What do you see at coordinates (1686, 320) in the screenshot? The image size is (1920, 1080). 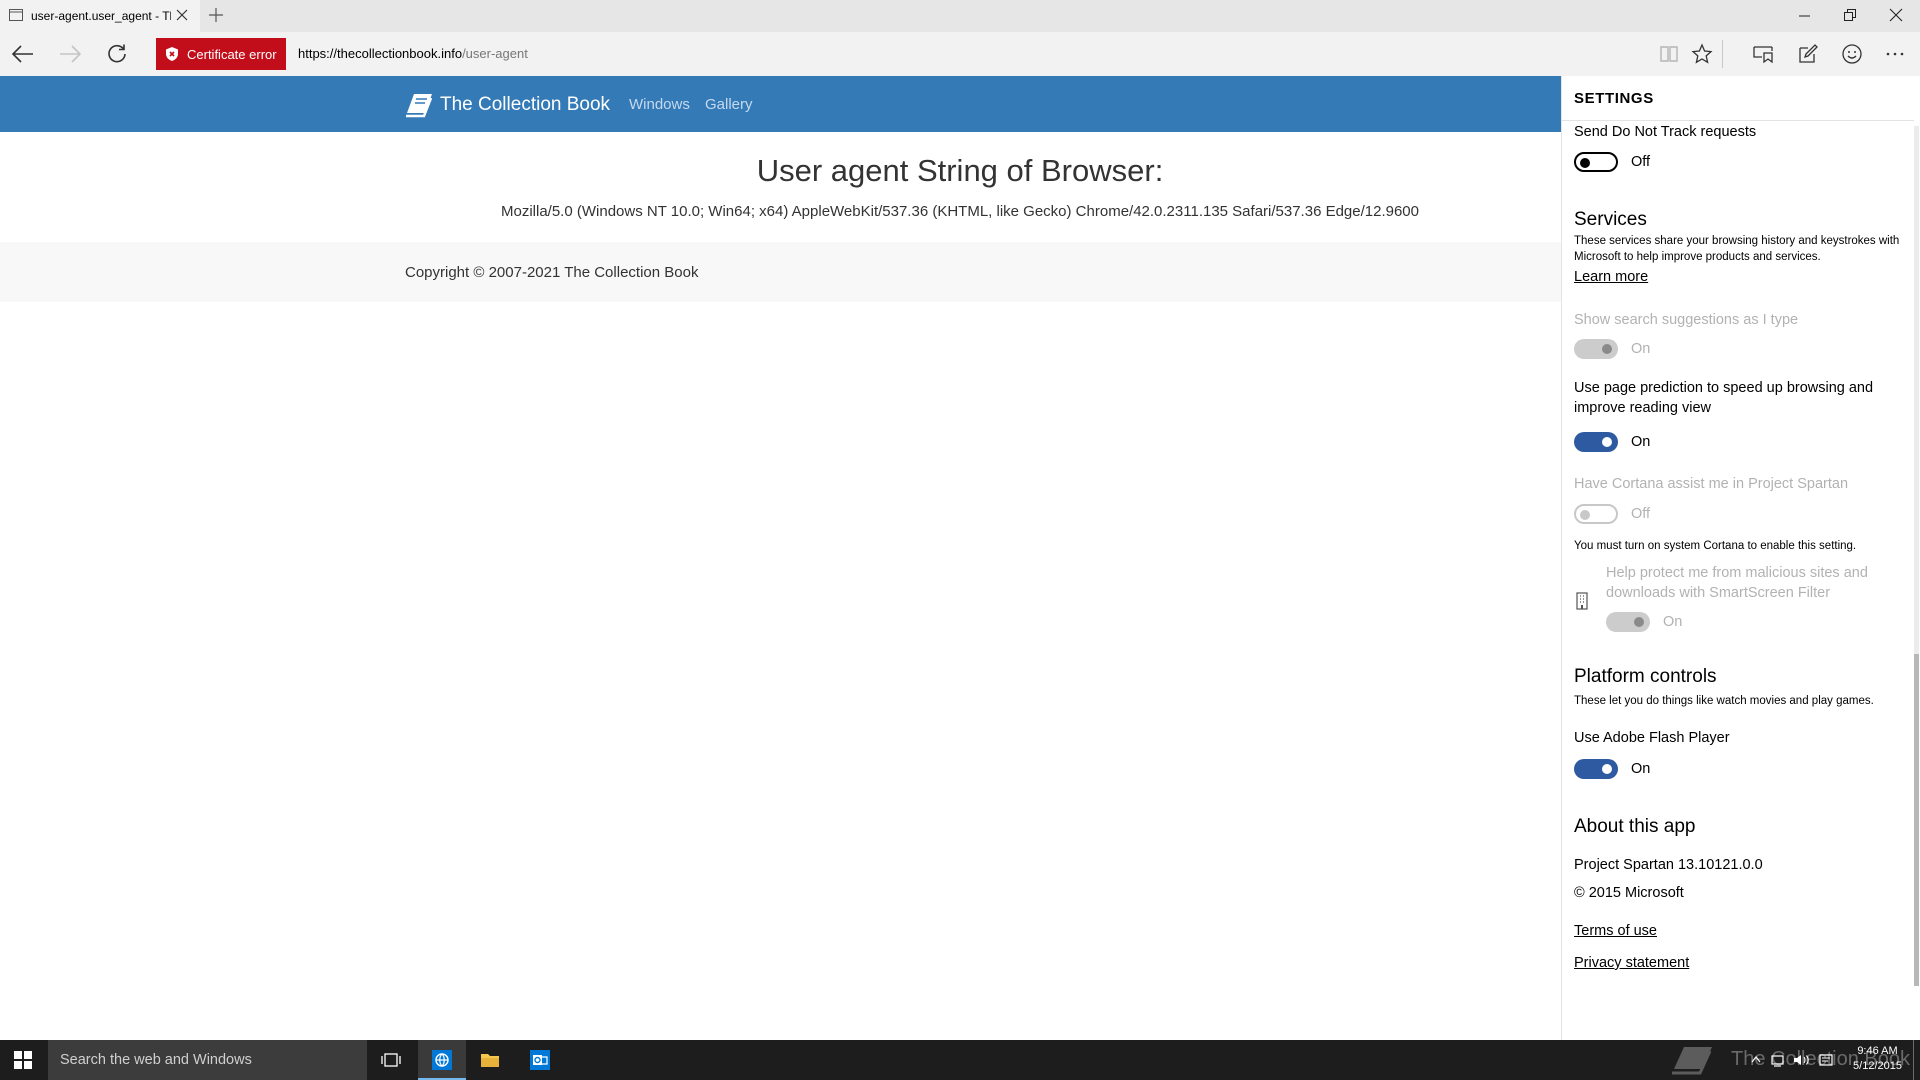 I see `search-suggestions-label: Show search suggestions as I type` at bounding box center [1686, 320].